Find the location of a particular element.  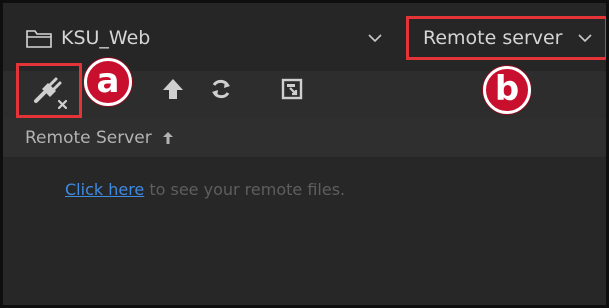

expand-view-button is located at coordinates (292, 89).